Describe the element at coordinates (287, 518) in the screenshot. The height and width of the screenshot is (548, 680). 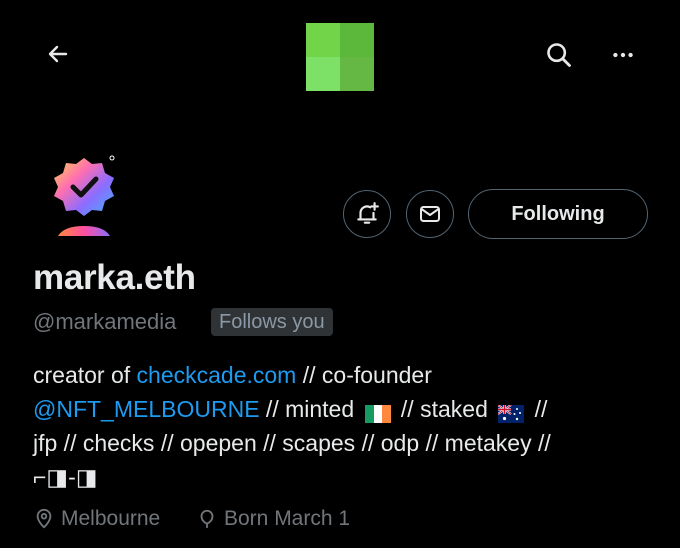
I see `birthday-text: Born March 1` at that location.